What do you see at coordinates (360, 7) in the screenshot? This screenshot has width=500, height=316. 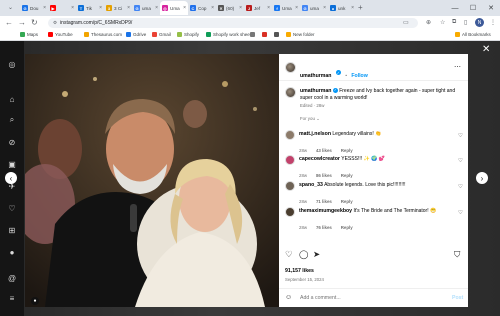 I see `new-tab-button: +` at bounding box center [360, 7].